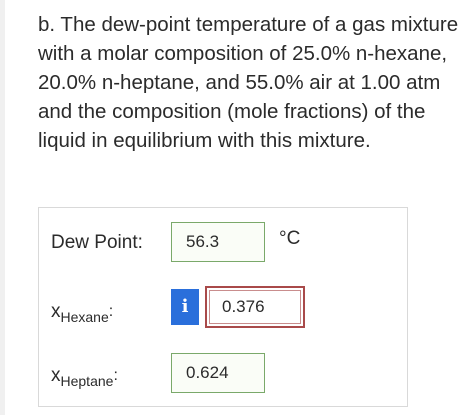 The image size is (474, 415). What do you see at coordinates (56, 375) in the screenshot?
I see `x-heptane-symbol: x` at bounding box center [56, 375].